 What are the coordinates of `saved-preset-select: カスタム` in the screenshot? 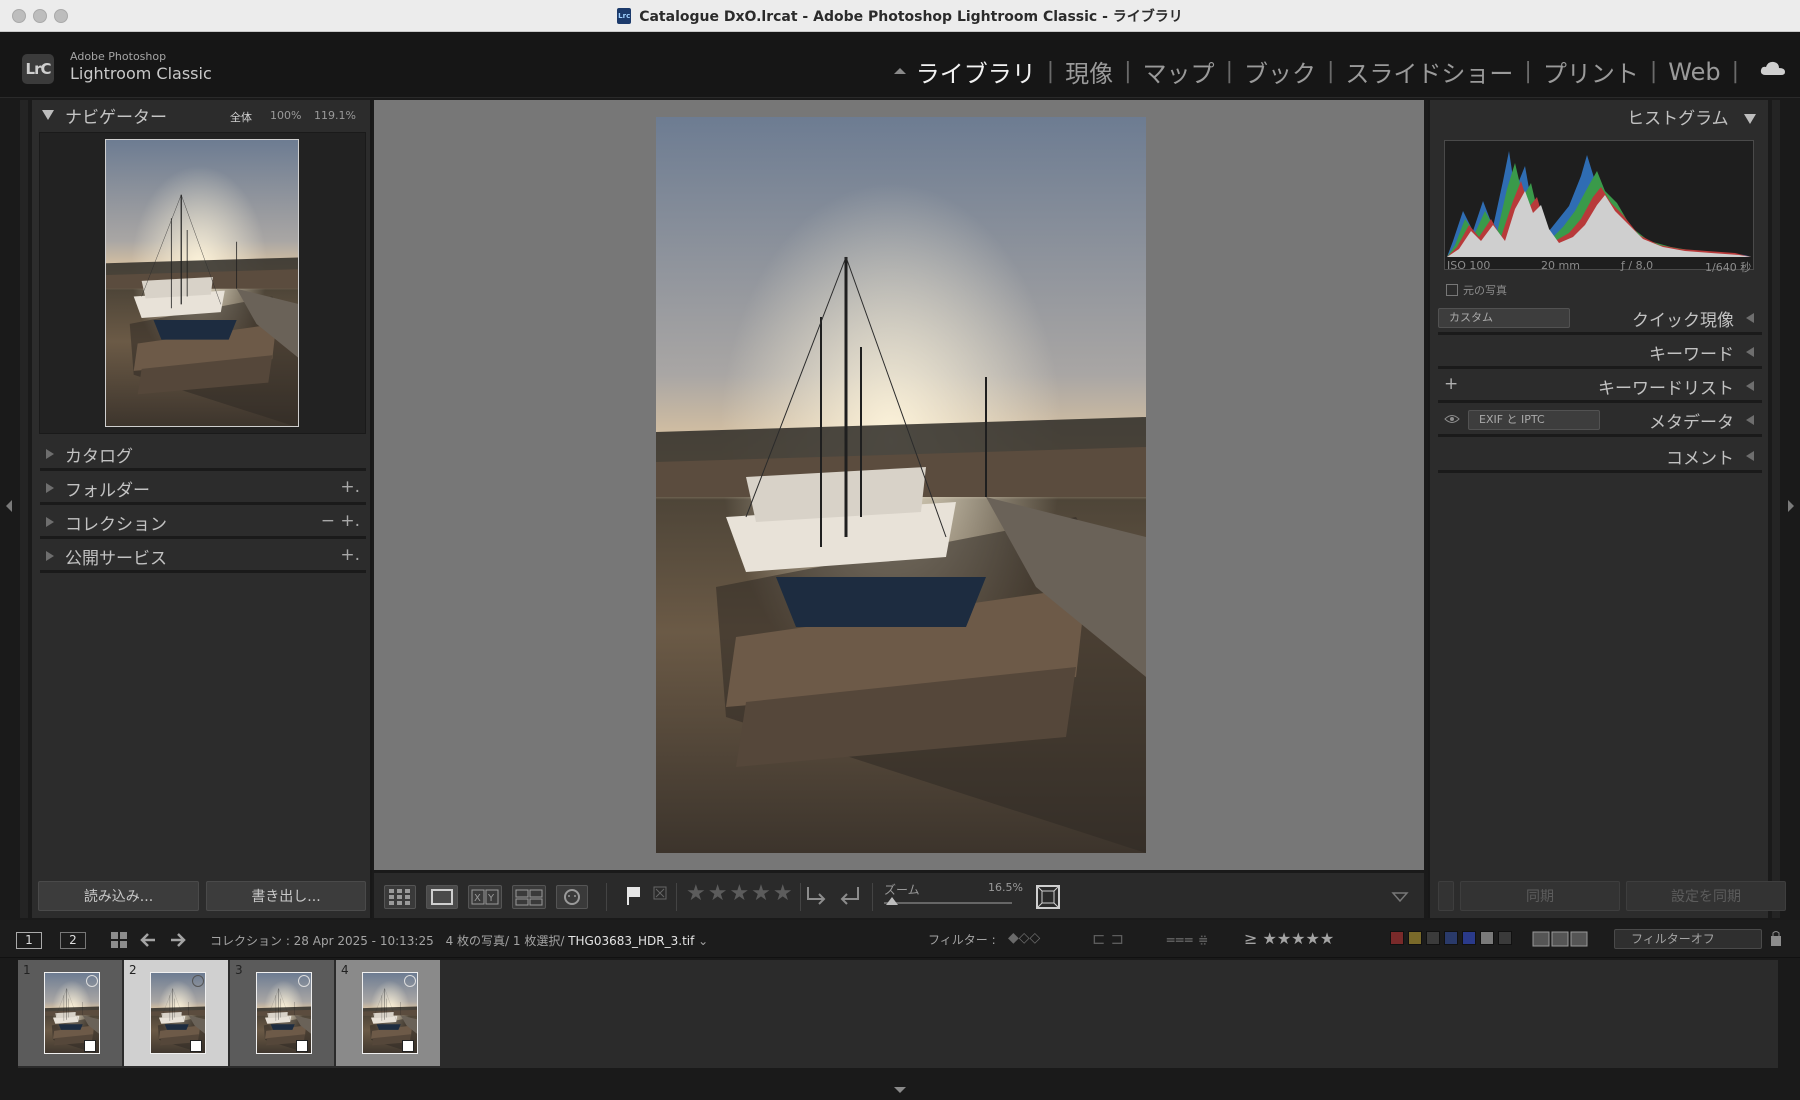 It's located at (1504, 318).